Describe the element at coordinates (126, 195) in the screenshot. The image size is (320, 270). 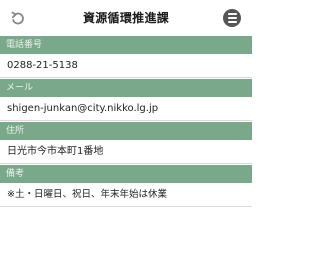
I see `remarks-value: ※土・日曜日、祝日、年末年始は休業` at that location.